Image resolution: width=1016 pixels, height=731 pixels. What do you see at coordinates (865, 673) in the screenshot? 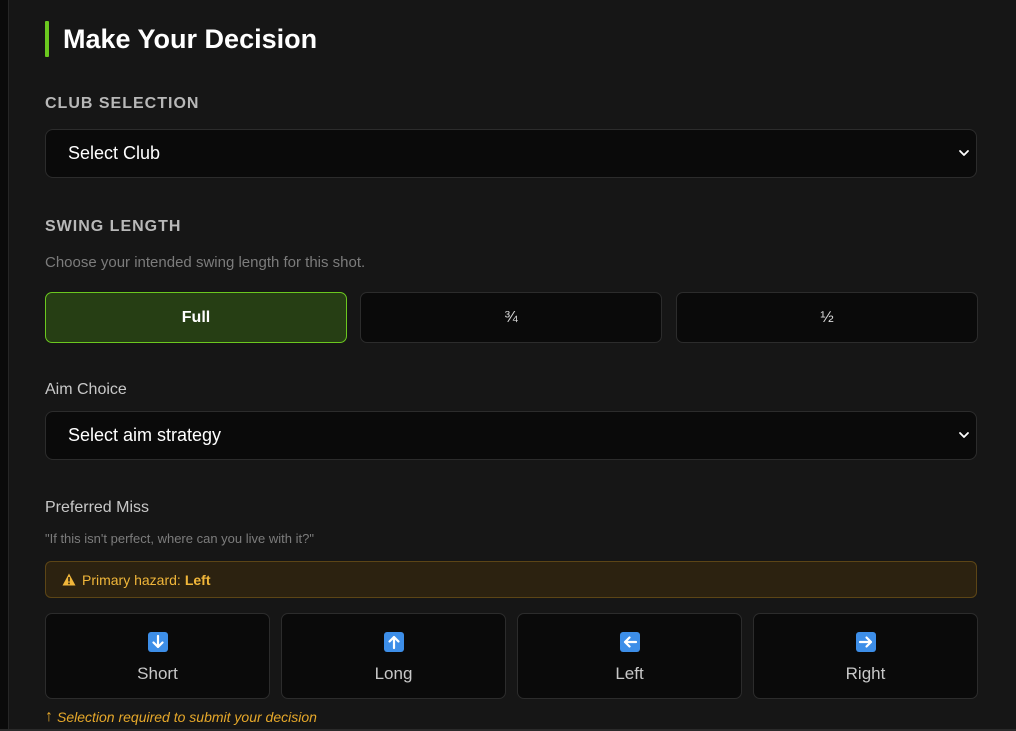
I see `miss-option-label: Right` at bounding box center [865, 673].